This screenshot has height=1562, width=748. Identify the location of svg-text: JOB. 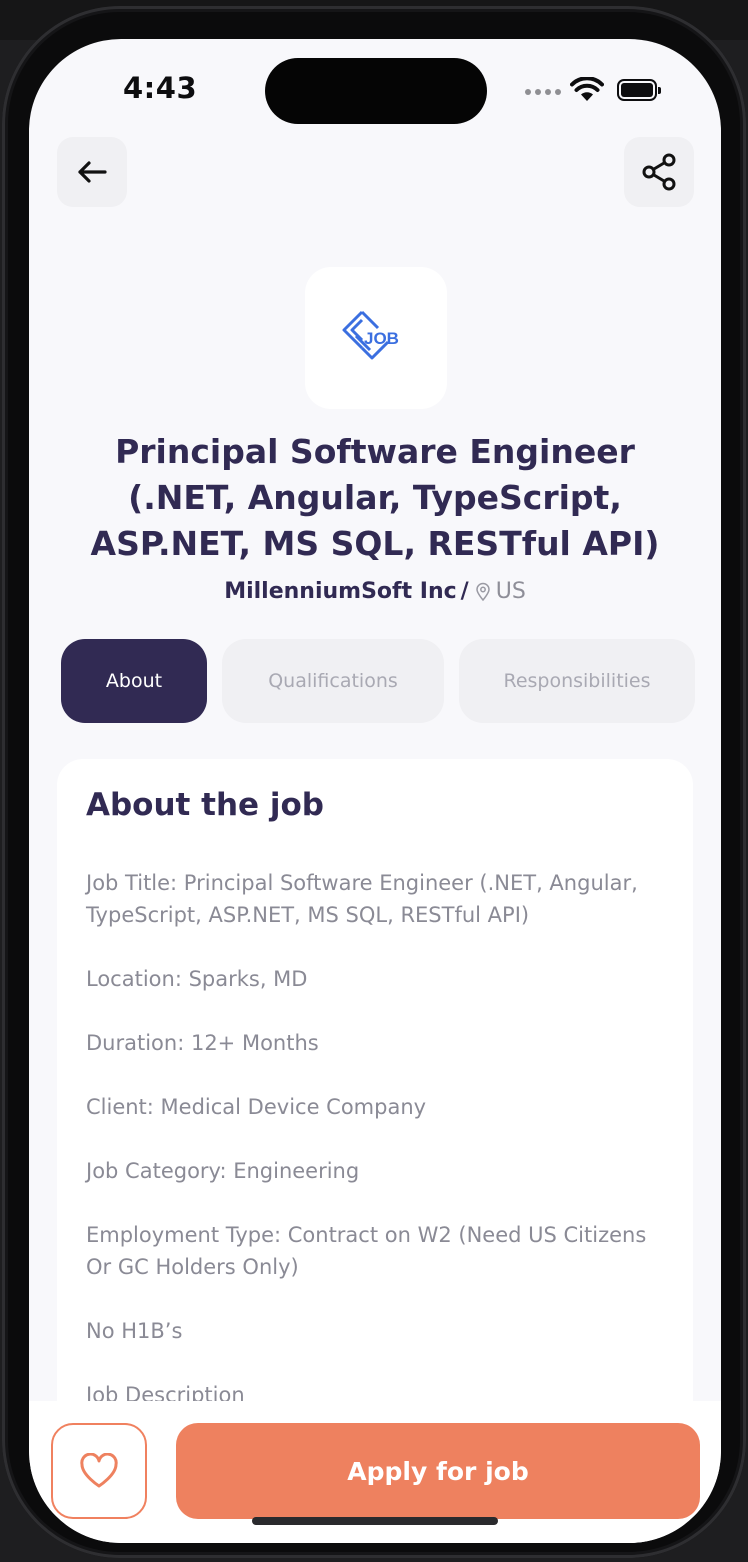
(381, 338).